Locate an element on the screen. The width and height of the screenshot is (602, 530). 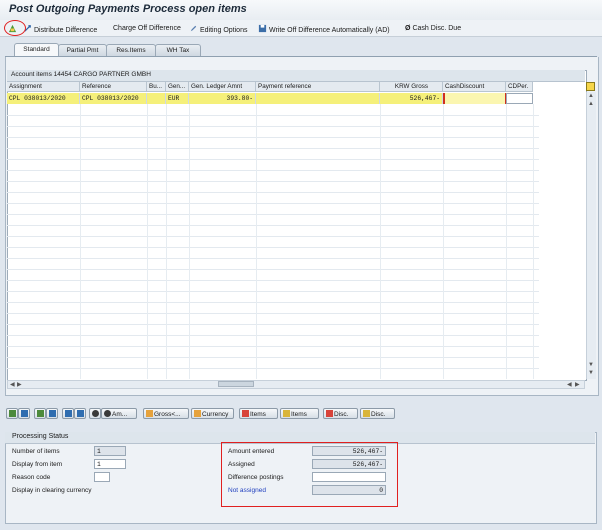
charge-off-difference-button: Charge Off Difference is located at coordinates (147, 29).